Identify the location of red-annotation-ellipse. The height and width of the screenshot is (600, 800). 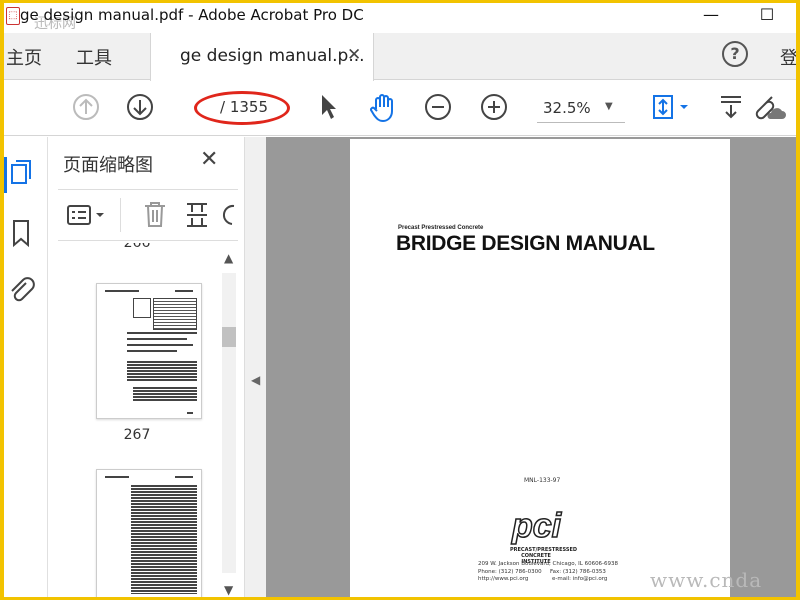
(242, 108).